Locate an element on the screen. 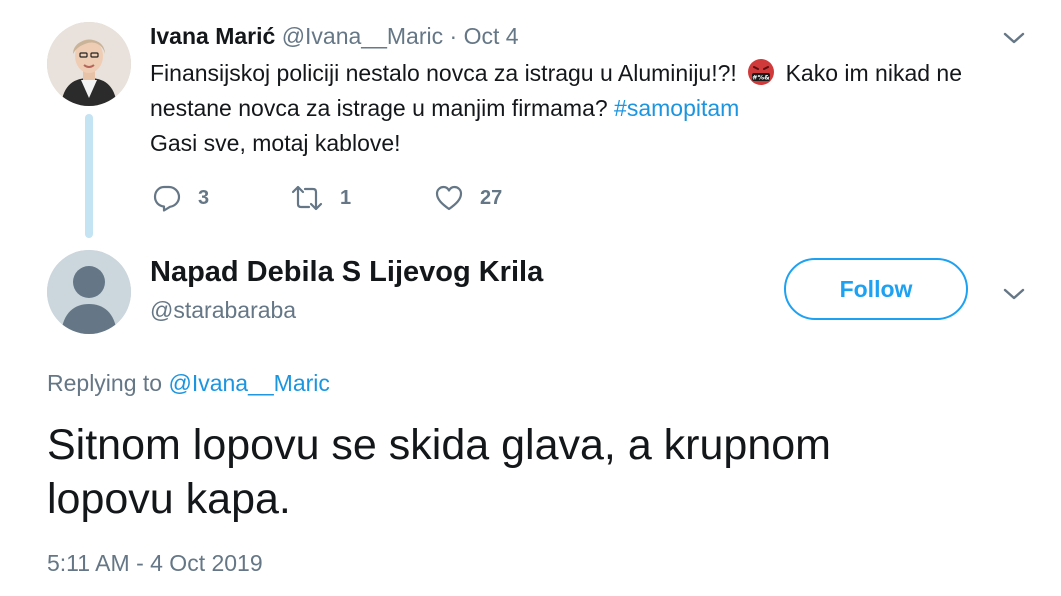 The image size is (1061, 596). reply-button: 3 is located at coordinates (180, 198).